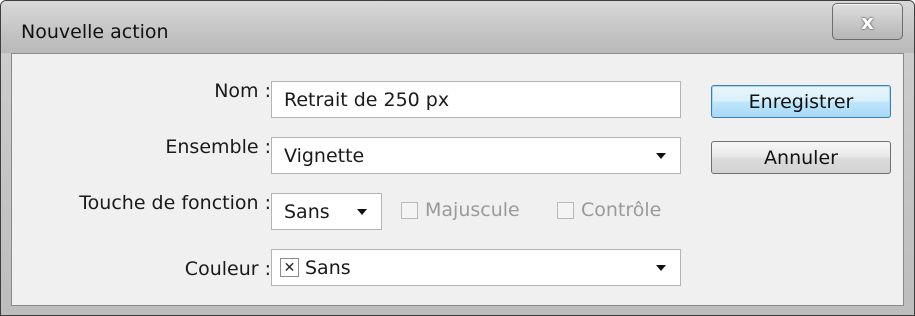 Image resolution: width=915 pixels, height=316 pixels. I want to click on function-key-dropdown: Sans, so click(326, 211).